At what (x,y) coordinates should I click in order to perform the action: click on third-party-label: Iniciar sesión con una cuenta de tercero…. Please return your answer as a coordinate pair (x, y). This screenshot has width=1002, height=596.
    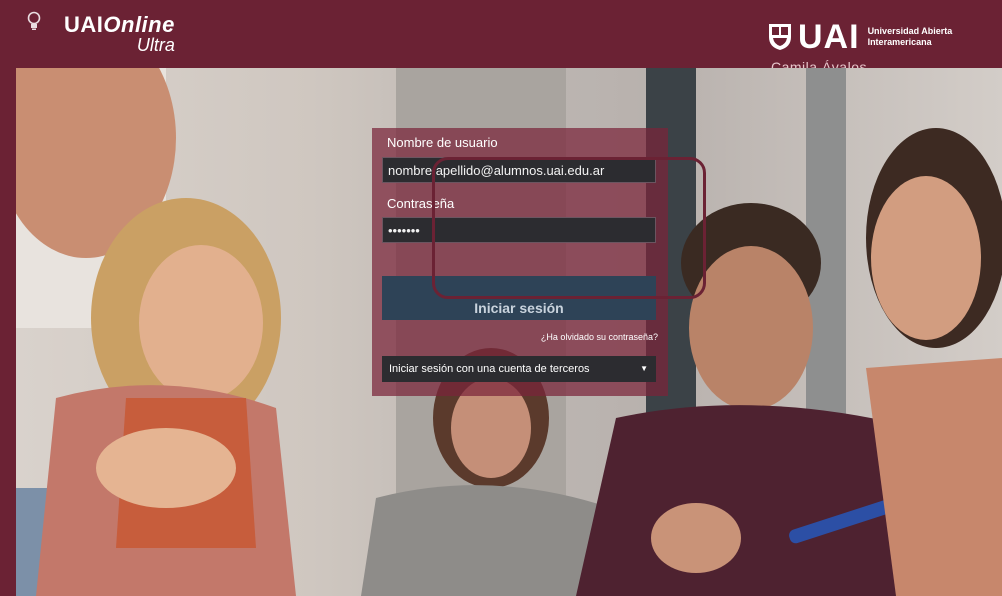
    Looking at the image, I should click on (489, 369).